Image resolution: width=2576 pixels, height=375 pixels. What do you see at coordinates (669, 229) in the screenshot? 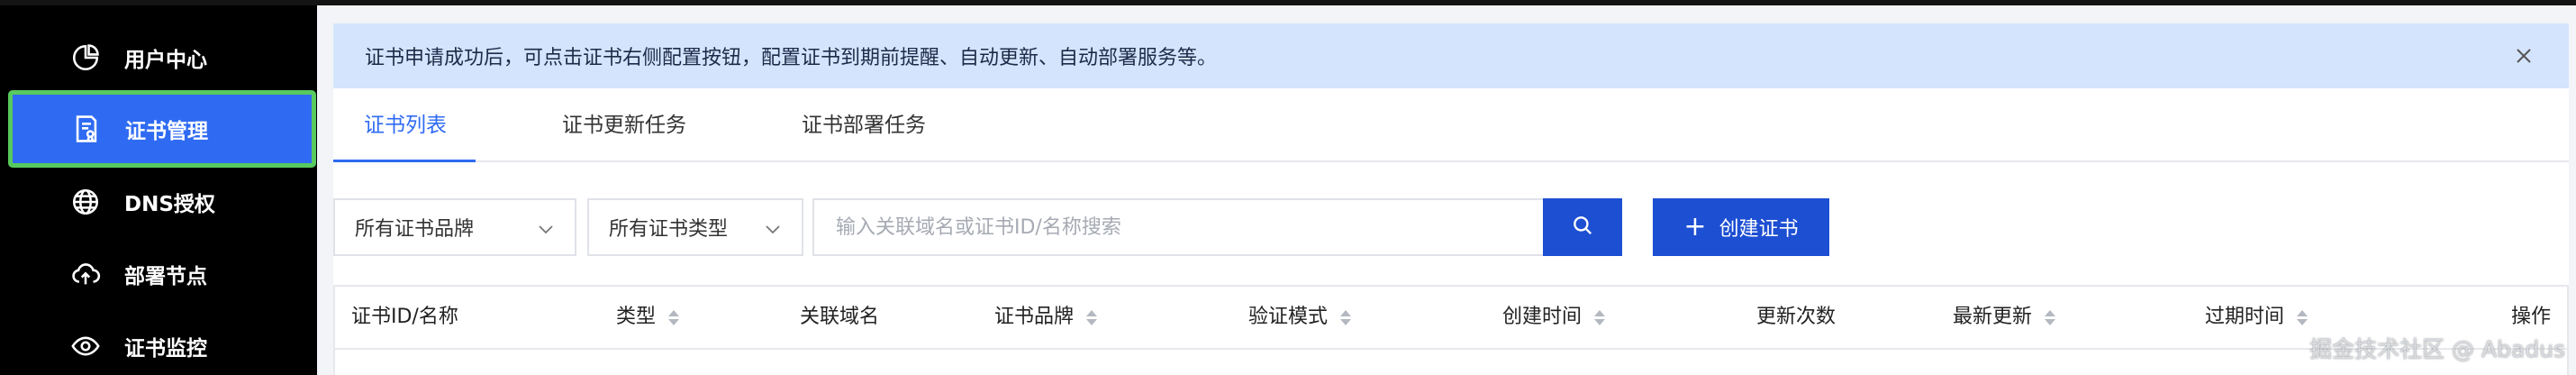
I see `type-filter-value: 所有证书类型` at bounding box center [669, 229].